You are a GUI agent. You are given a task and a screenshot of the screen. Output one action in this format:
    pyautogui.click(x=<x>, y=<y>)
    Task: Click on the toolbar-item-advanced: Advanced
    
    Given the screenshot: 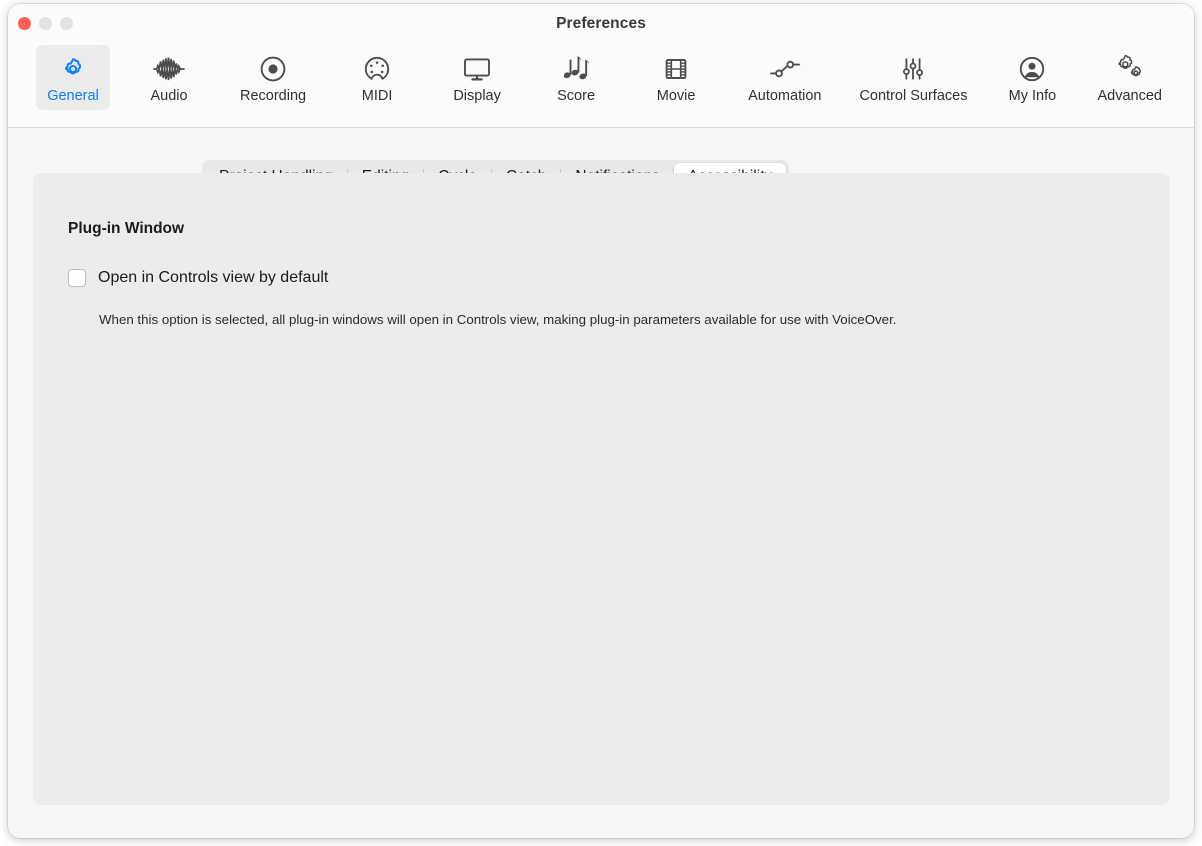 What is the action you would take?
    pyautogui.click(x=1129, y=77)
    